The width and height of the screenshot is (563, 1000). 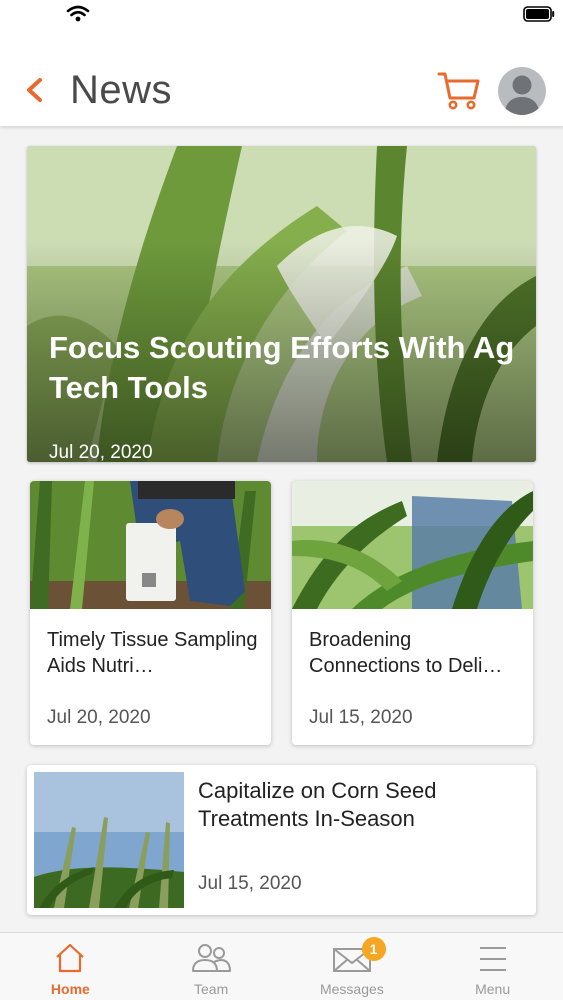 What do you see at coordinates (281, 20) in the screenshot?
I see `status-bar` at bounding box center [281, 20].